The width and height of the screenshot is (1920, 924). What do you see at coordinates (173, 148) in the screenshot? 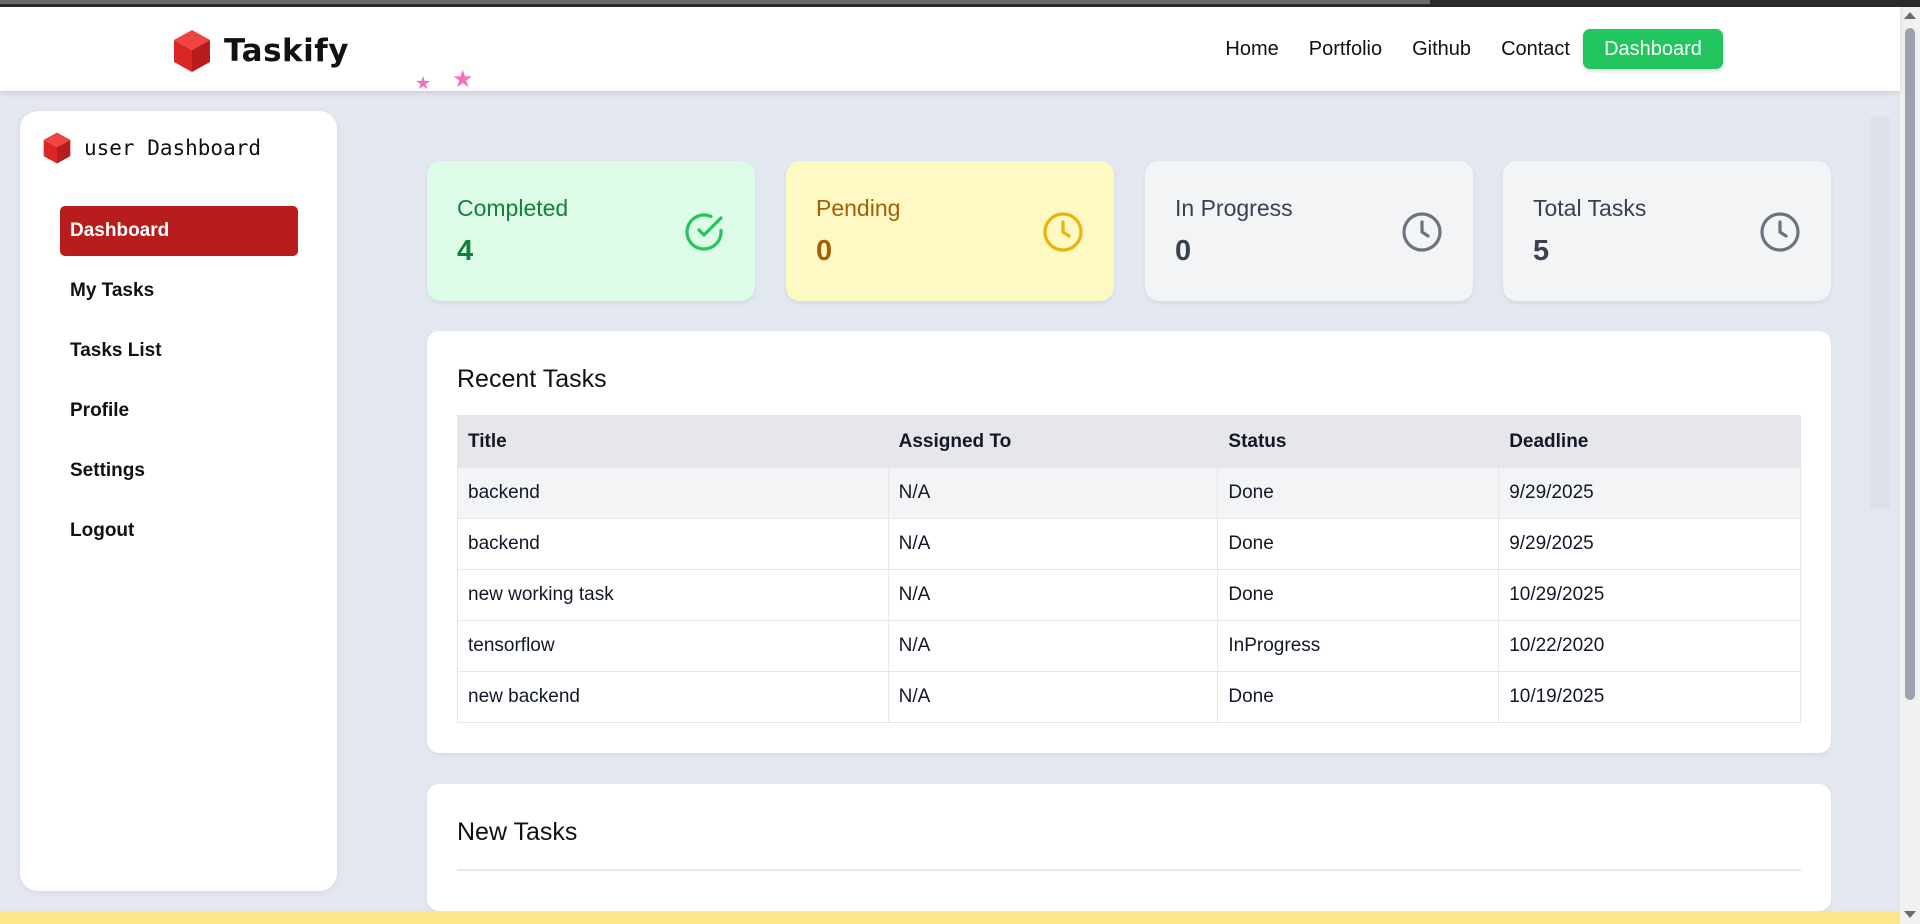
I see `sidebar-title: user Dashboard` at bounding box center [173, 148].